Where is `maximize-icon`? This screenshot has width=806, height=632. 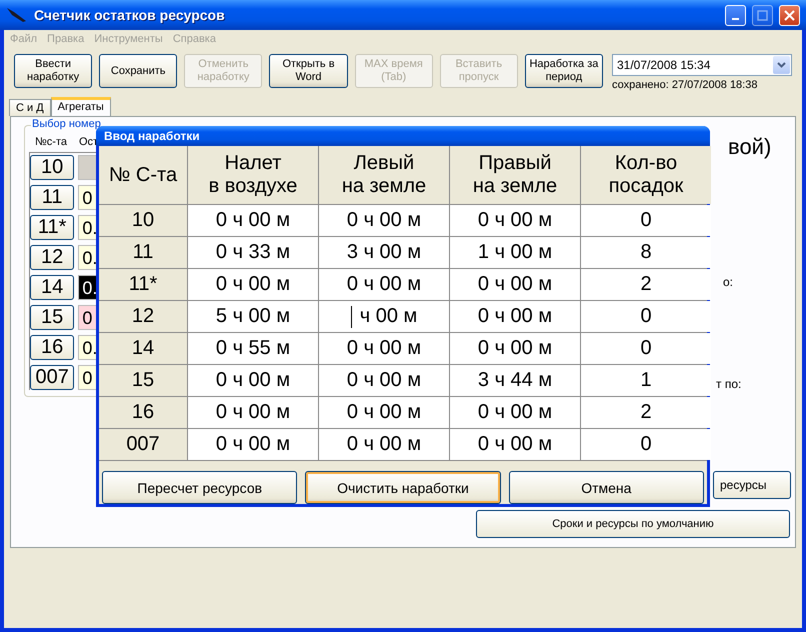 maximize-icon is located at coordinates (762, 15).